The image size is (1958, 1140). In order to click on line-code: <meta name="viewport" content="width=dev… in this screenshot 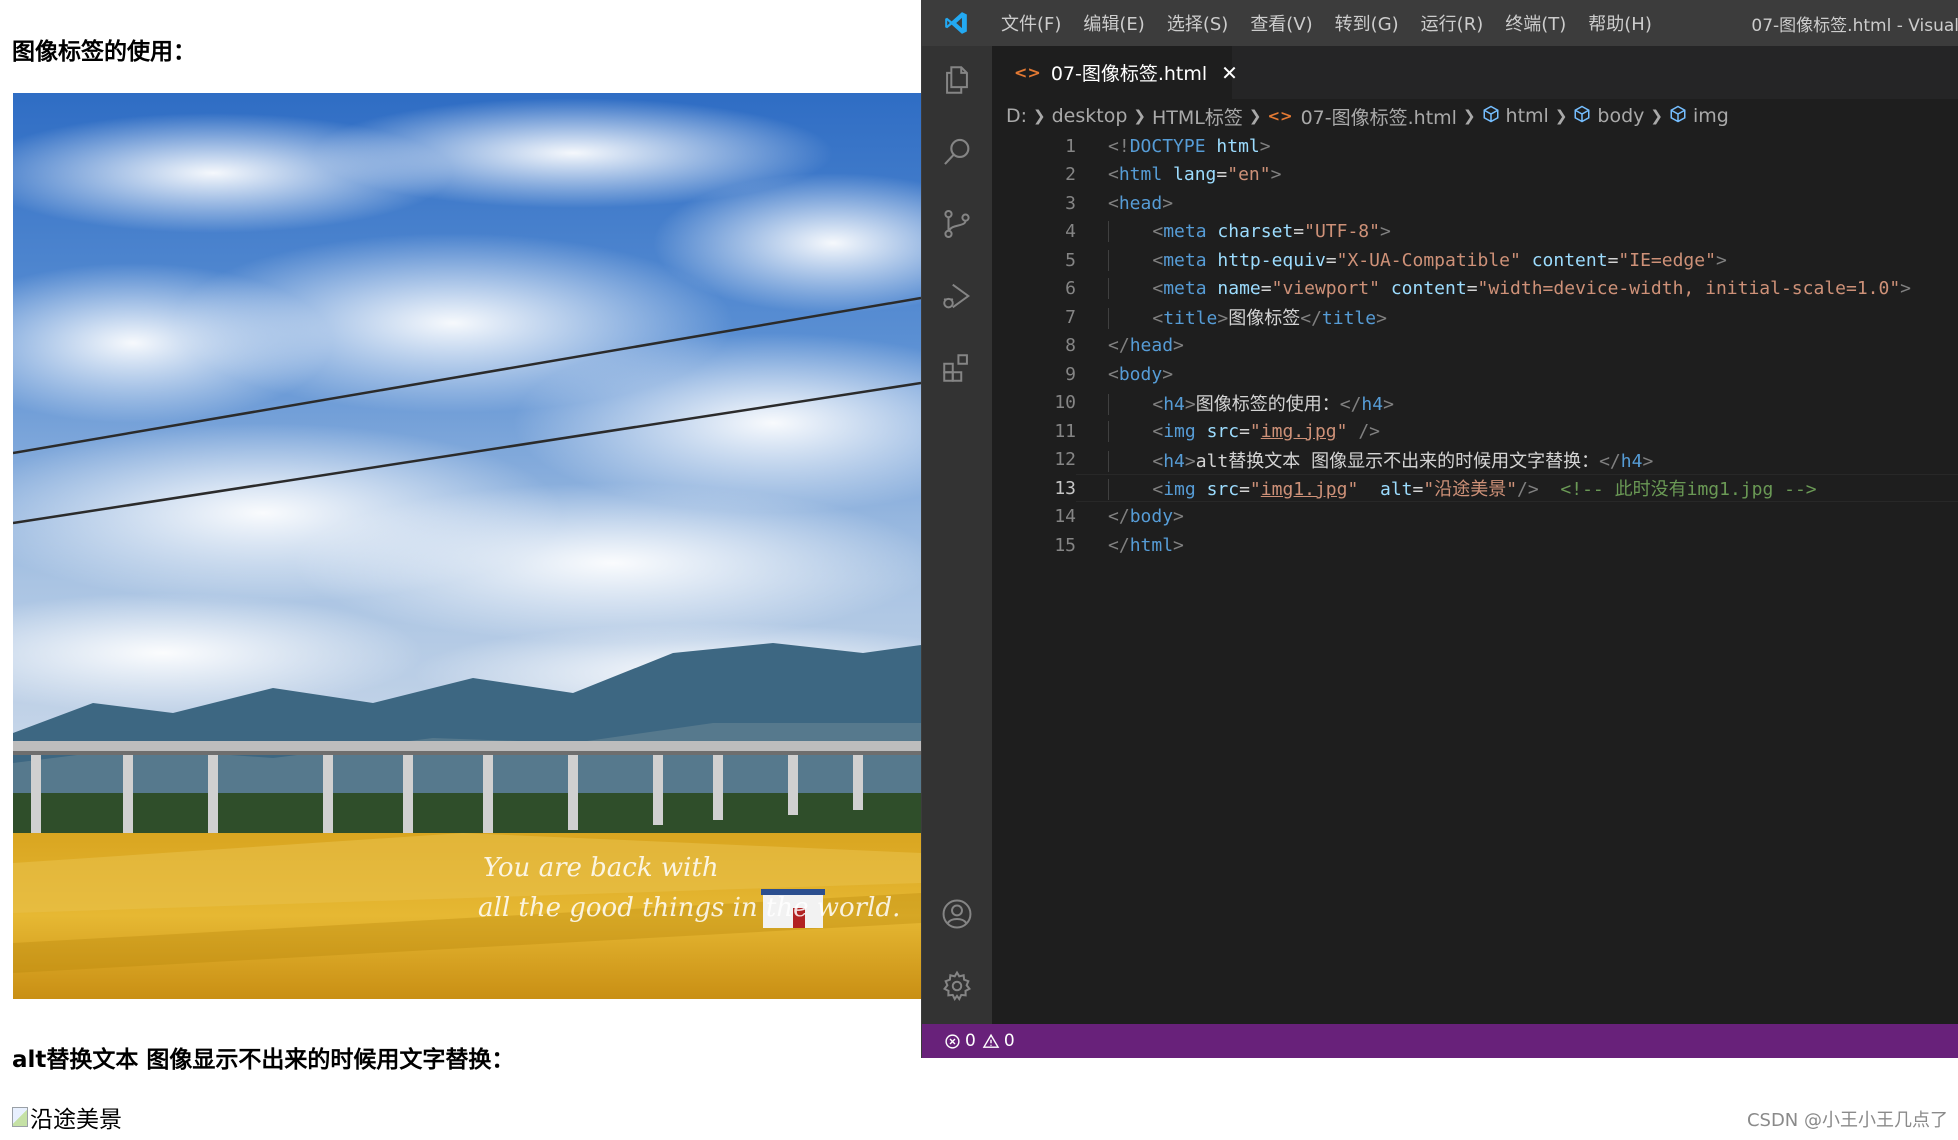, I will do `click(1493, 288)`.